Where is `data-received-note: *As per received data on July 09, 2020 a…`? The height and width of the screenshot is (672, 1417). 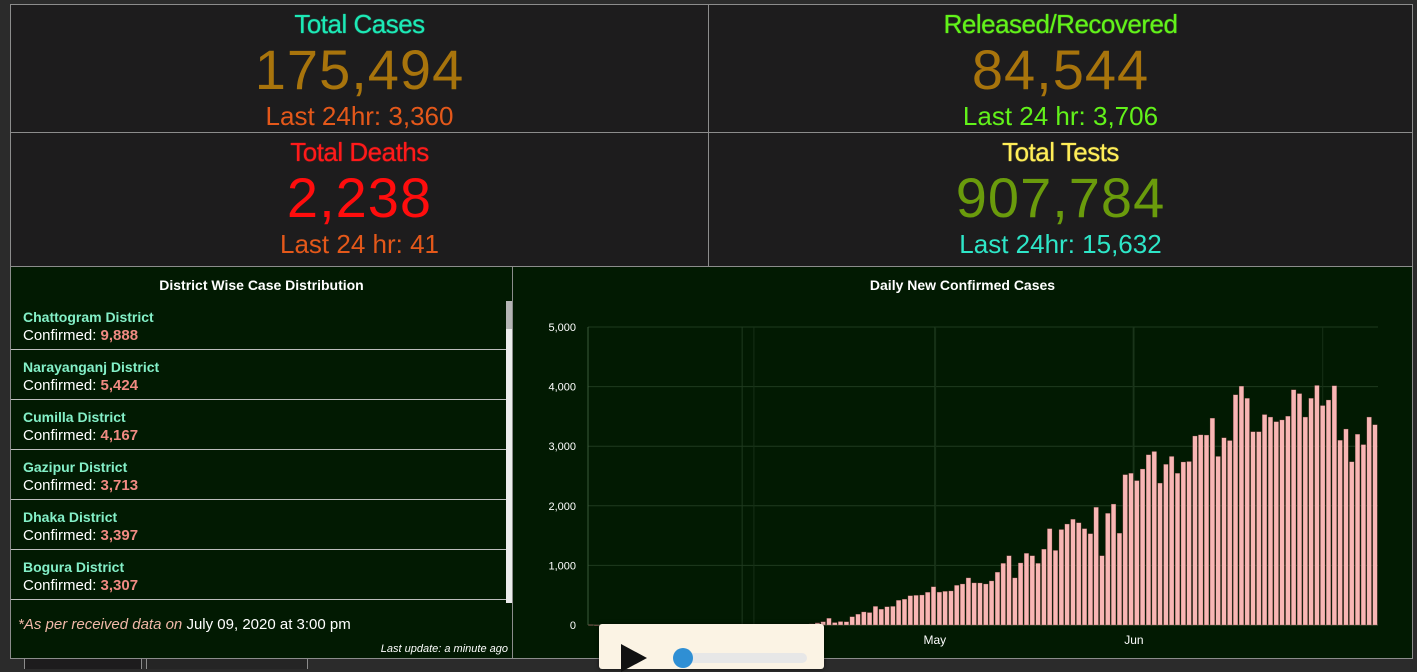 data-received-note: *As per received data on July 09, 2020 a… is located at coordinates (184, 624).